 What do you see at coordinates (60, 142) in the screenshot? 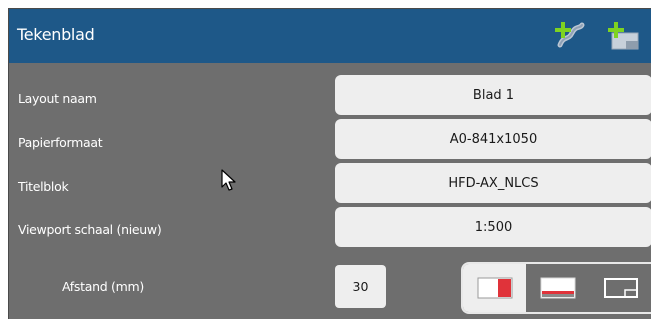
I see `paper-format-label: Papierformaat` at bounding box center [60, 142].